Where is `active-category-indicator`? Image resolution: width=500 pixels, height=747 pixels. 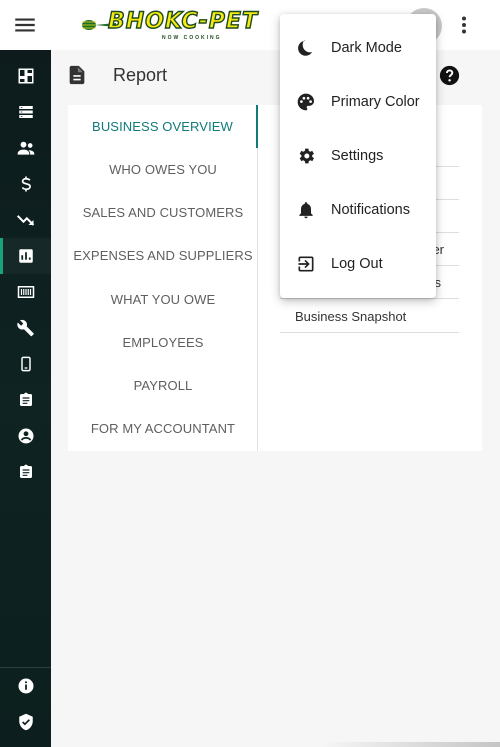 active-category-indicator is located at coordinates (257, 126).